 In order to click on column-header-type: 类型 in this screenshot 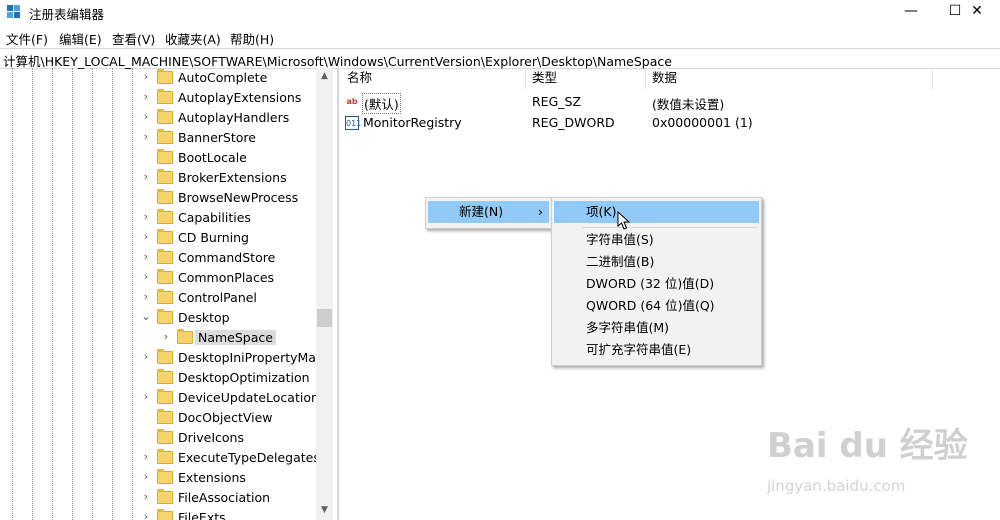, I will do `click(544, 79)`.